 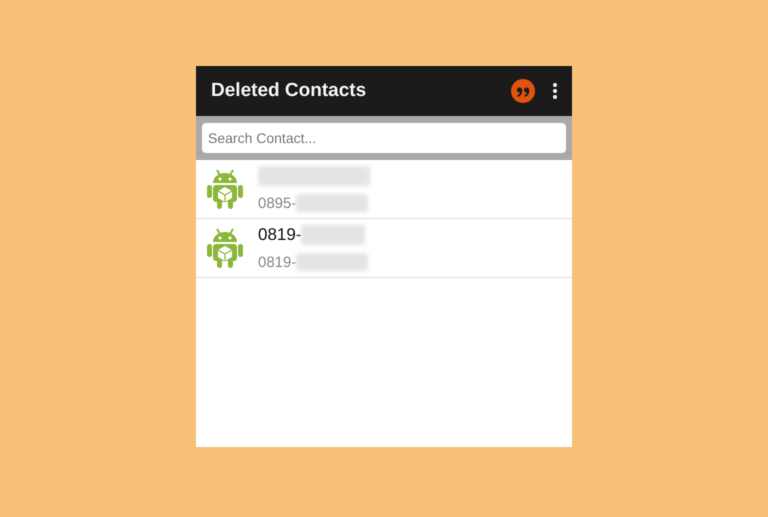 I want to click on redaction-blur, so click(x=333, y=235).